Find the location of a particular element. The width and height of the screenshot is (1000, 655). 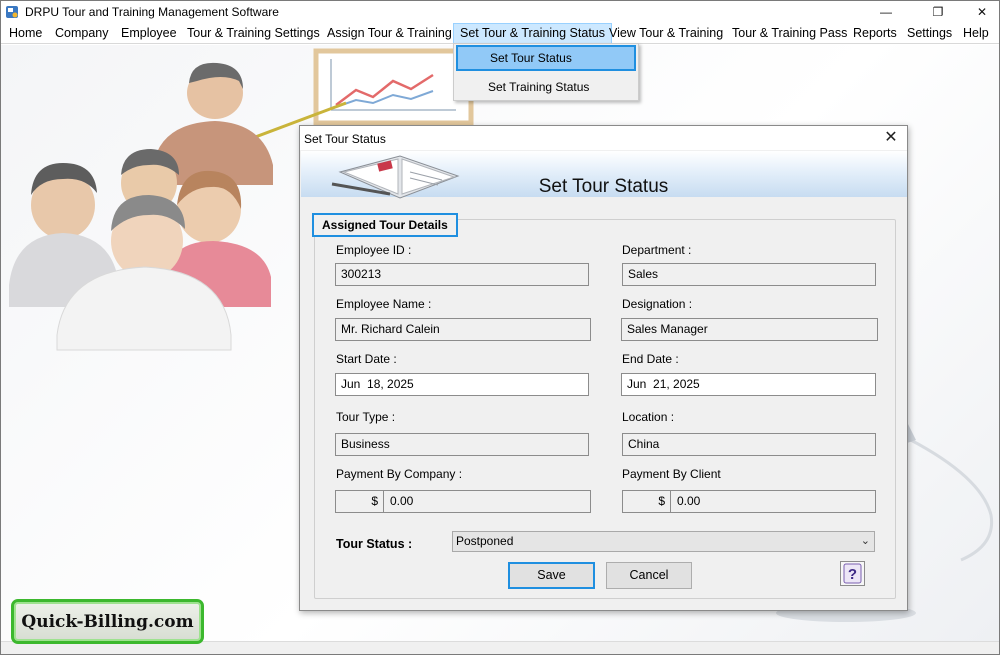

menu-settings: Settings is located at coordinates (929, 33).